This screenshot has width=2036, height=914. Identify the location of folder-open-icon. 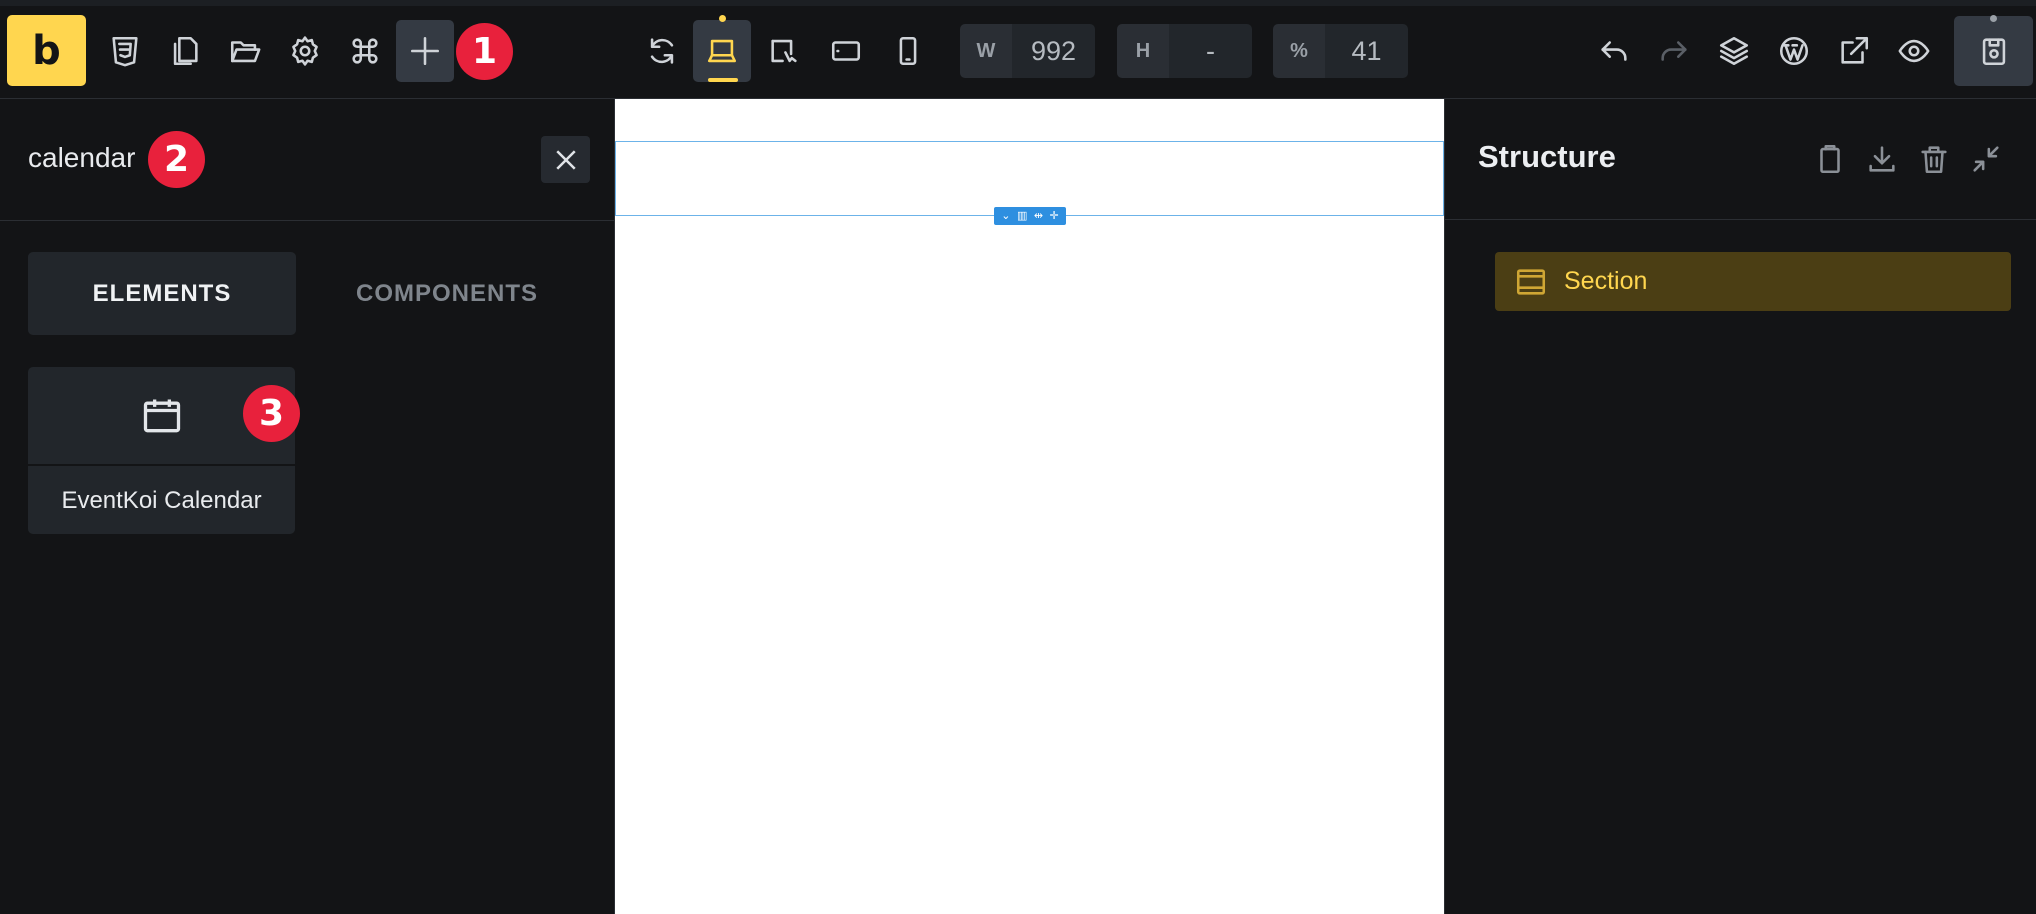
(245, 51).